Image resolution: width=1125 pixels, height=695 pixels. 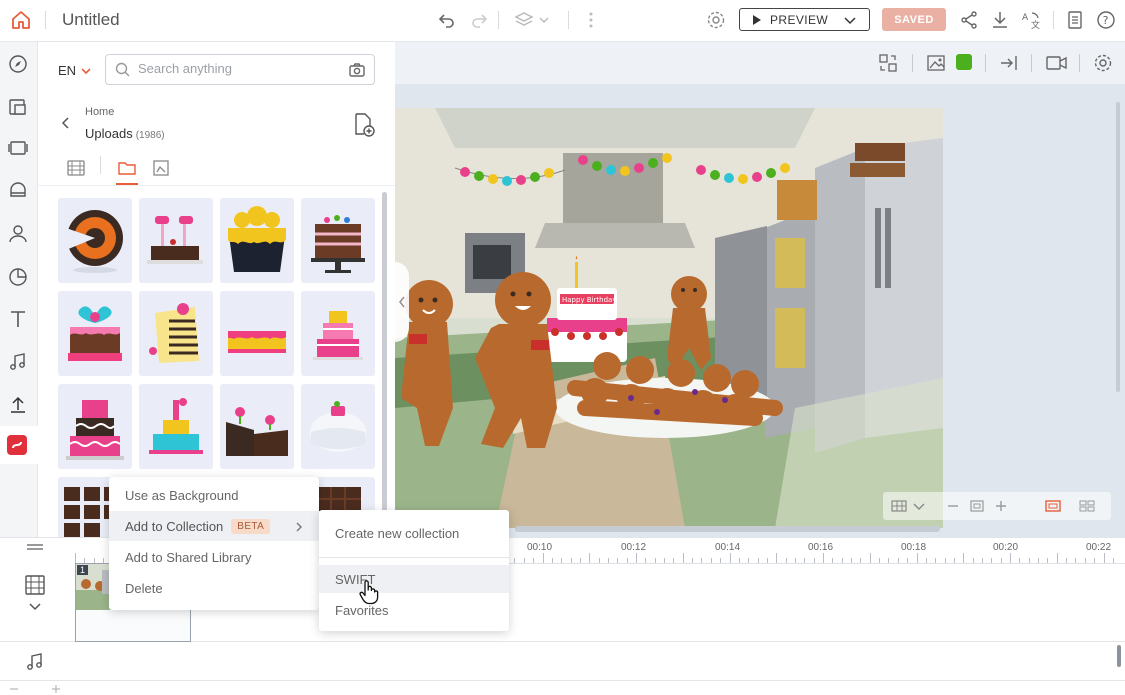 I want to click on menu-item-use-as-background: Use as Background, so click(x=214, y=495).